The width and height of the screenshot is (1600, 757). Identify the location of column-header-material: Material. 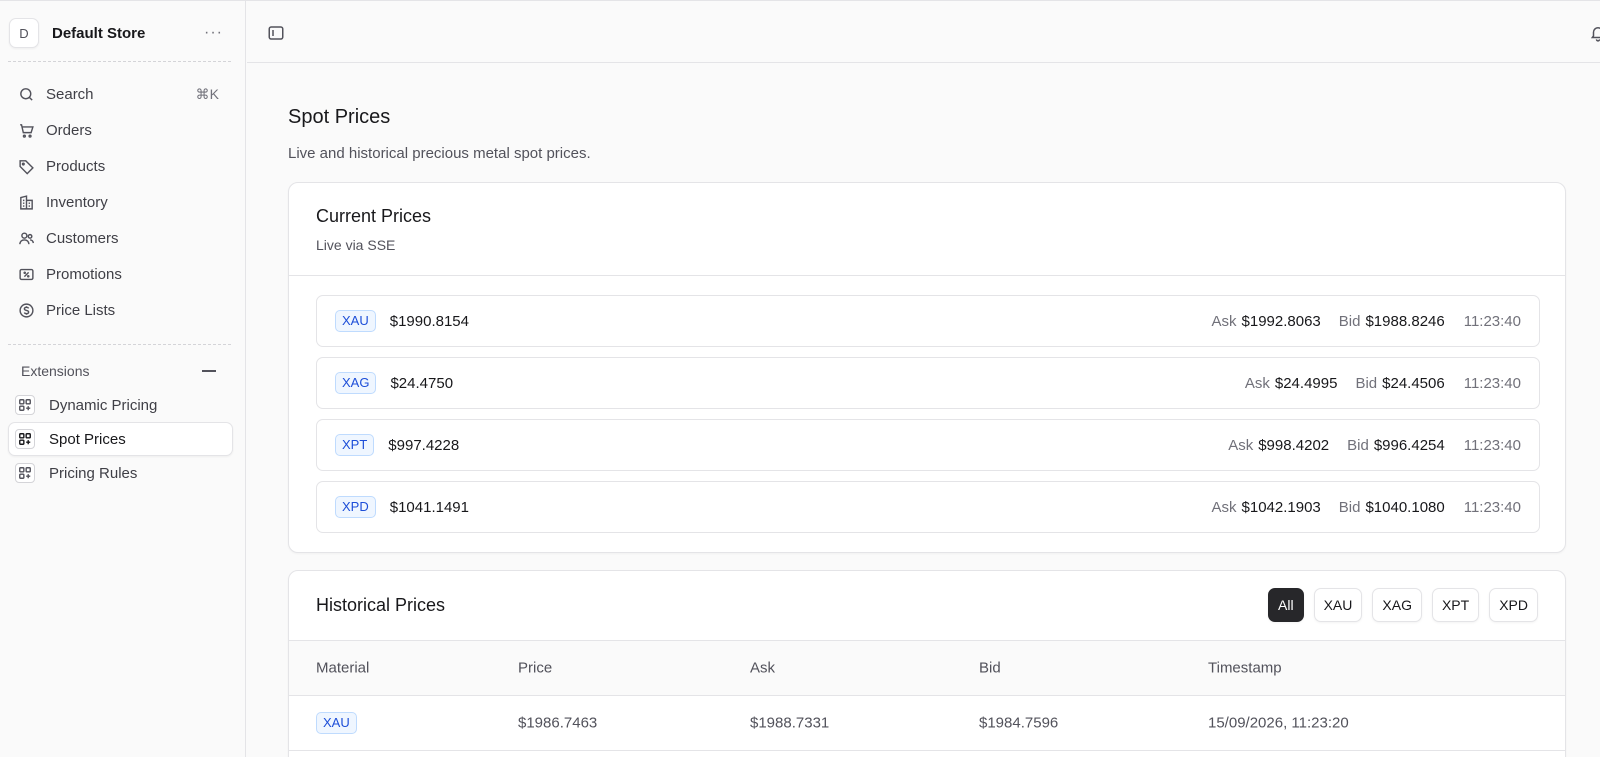
(342, 668).